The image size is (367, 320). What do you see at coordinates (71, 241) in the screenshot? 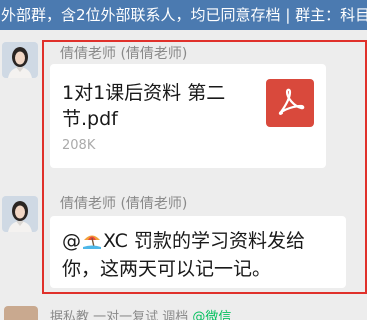
I see `mention-at: @` at bounding box center [71, 241].